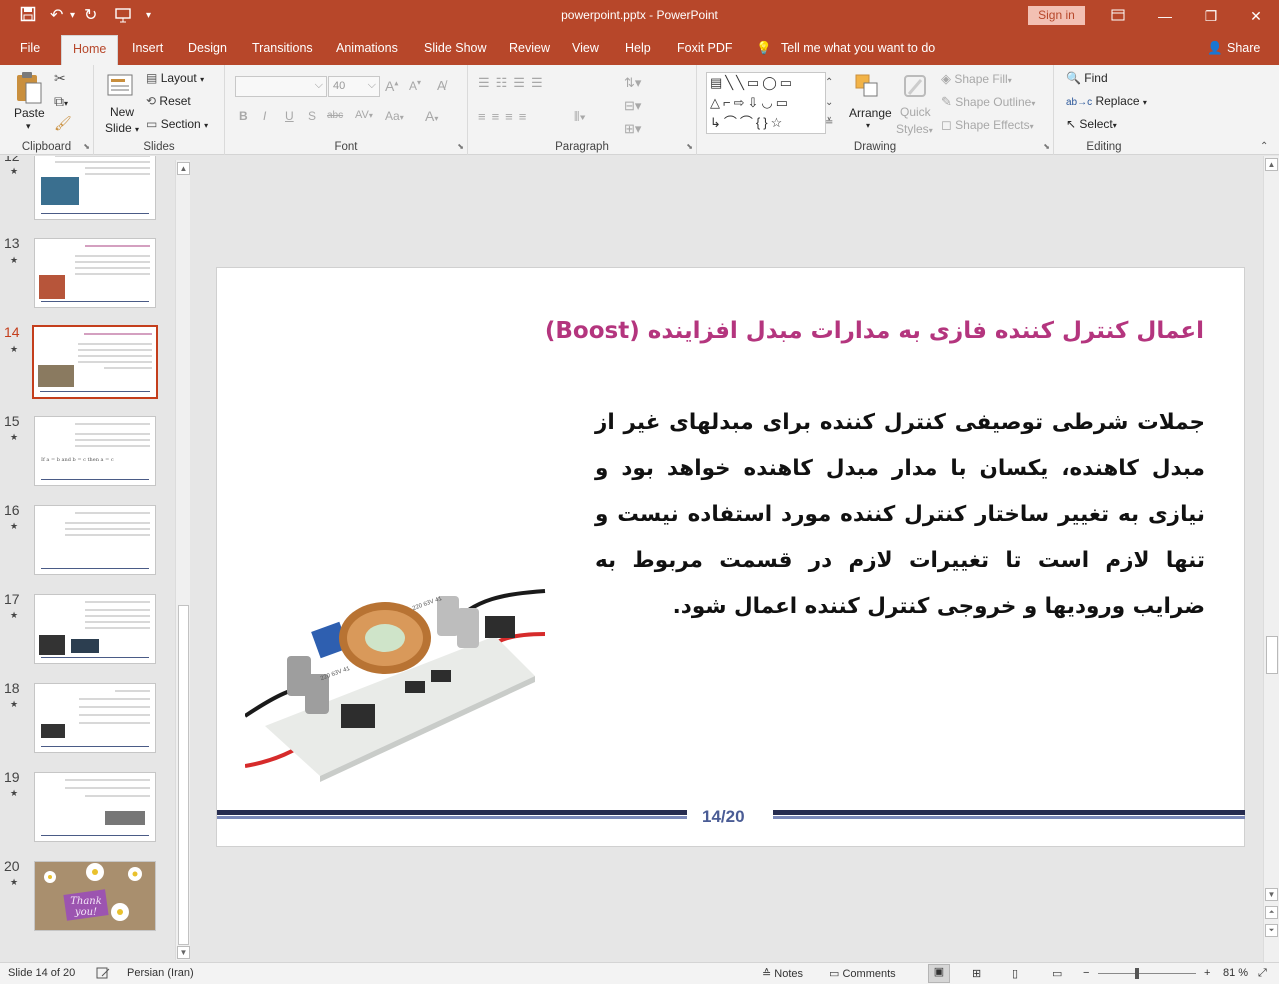 This screenshot has height=984, width=1279. What do you see at coordinates (689, 146) in the screenshot?
I see `paragraph-launcher-icon: ⬊` at bounding box center [689, 146].